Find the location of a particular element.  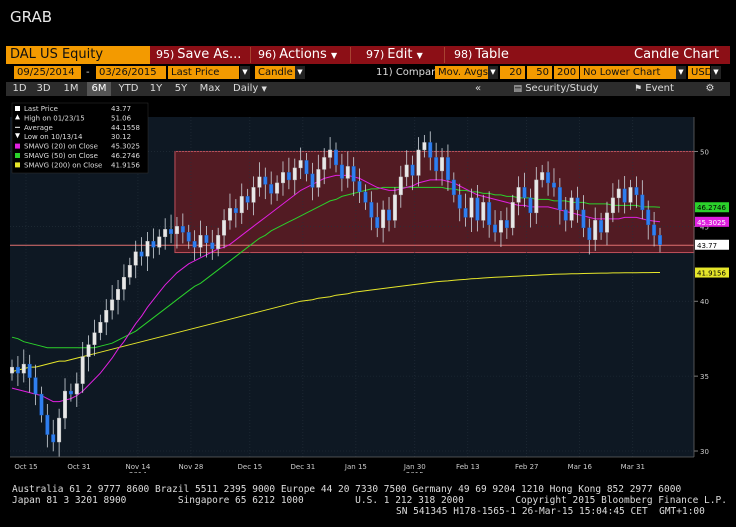

range-max: Max is located at coordinates (210, 89).